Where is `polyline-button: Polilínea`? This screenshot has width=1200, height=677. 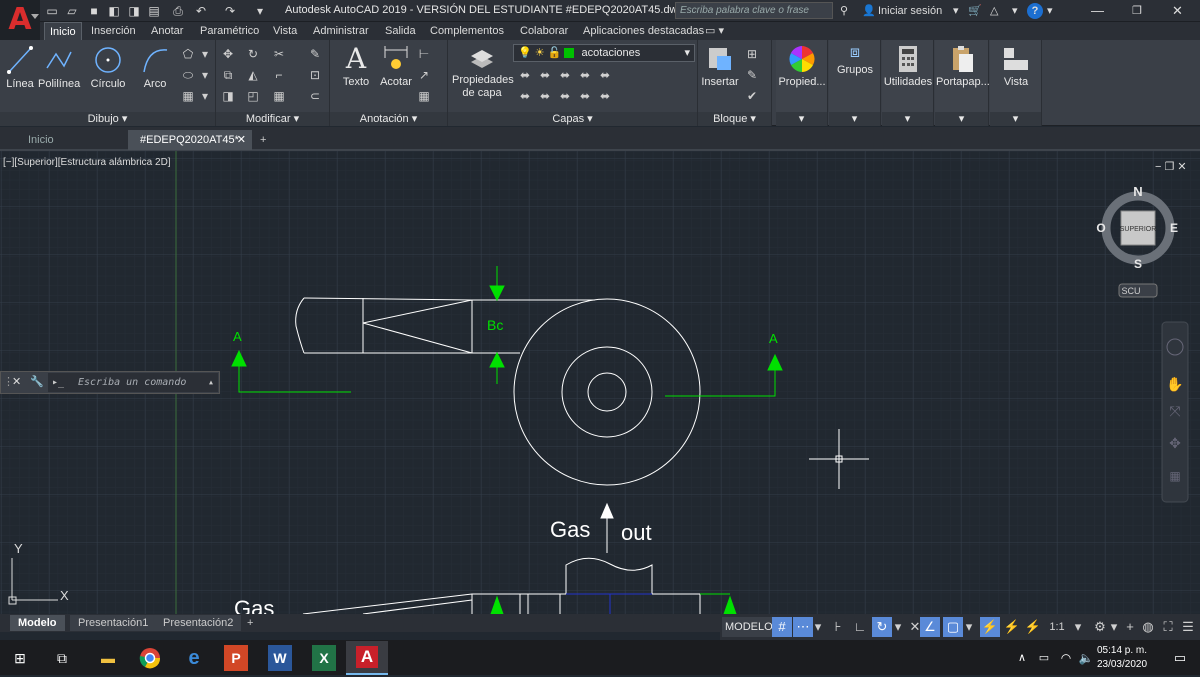
polyline-button: Polilínea is located at coordinates (59, 67).